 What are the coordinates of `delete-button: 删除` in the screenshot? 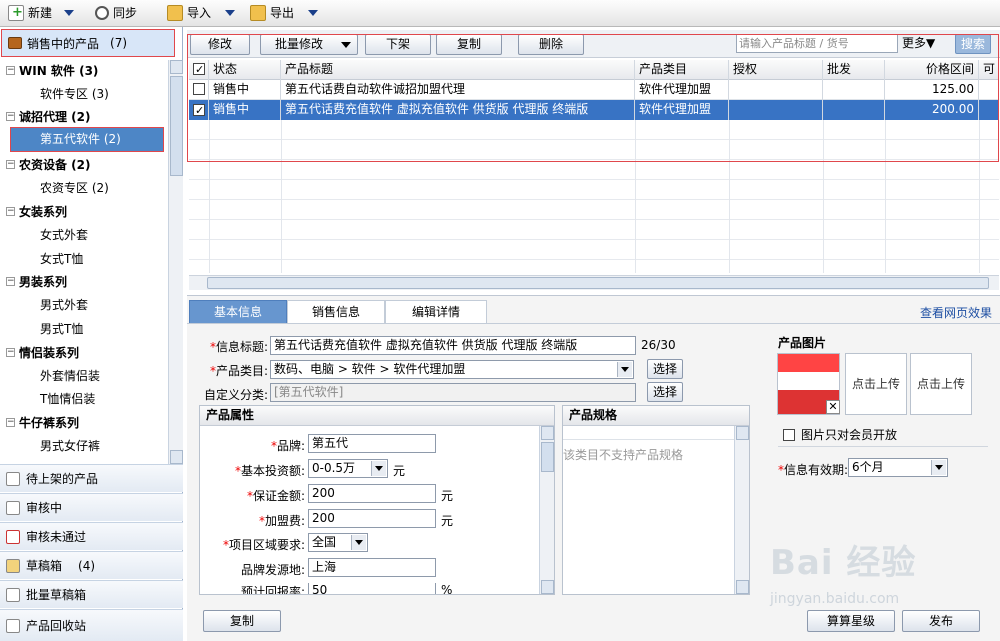 It's located at (551, 44).